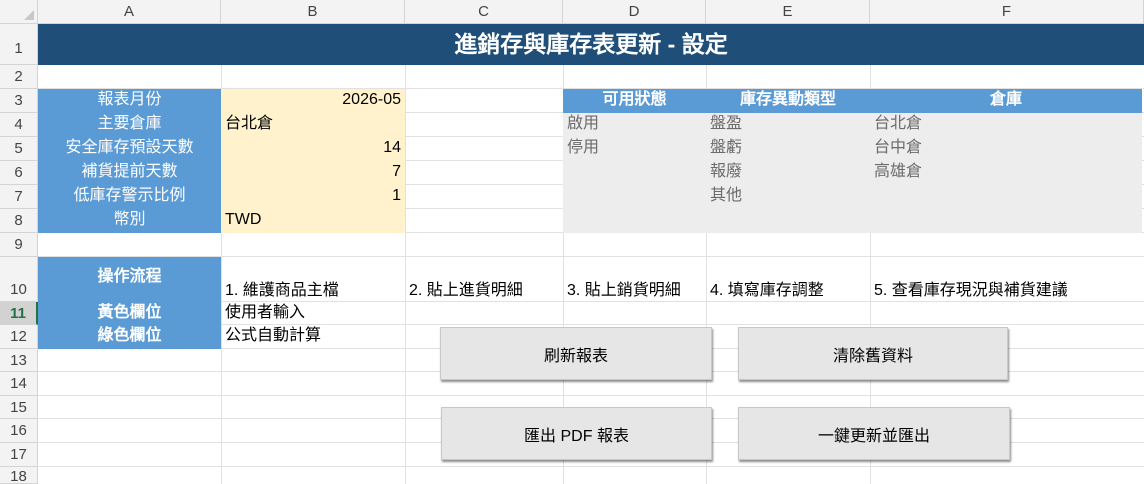  I want to click on row-header-18: 18, so click(19, 475).